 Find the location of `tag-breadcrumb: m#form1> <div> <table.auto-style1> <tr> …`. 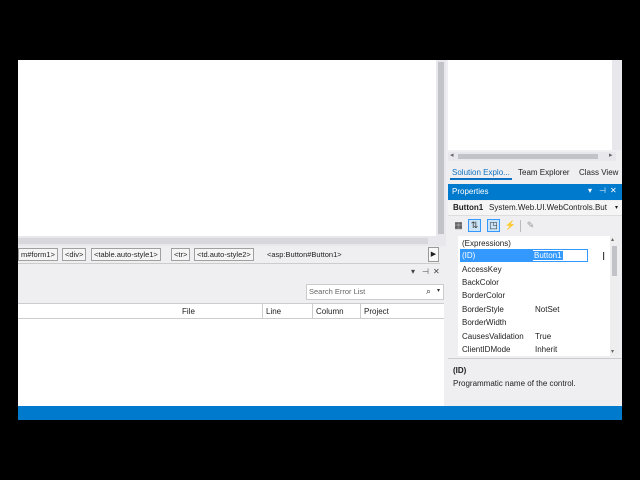

tag-breadcrumb: m#form1> <div> <table.auto-style1> <tr> … is located at coordinates (229, 255).